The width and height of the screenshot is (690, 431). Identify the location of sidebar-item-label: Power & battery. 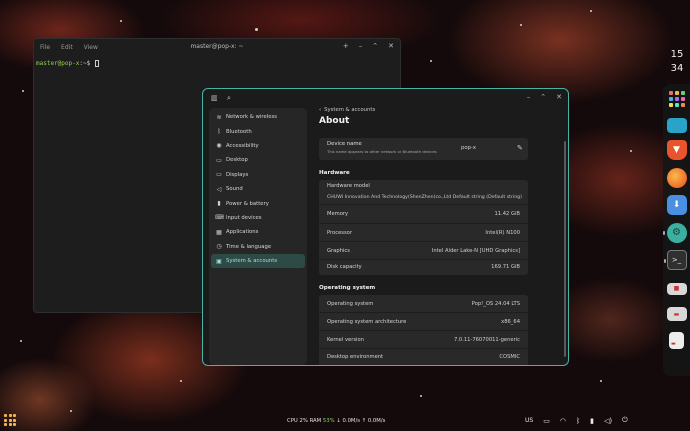
(247, 203).